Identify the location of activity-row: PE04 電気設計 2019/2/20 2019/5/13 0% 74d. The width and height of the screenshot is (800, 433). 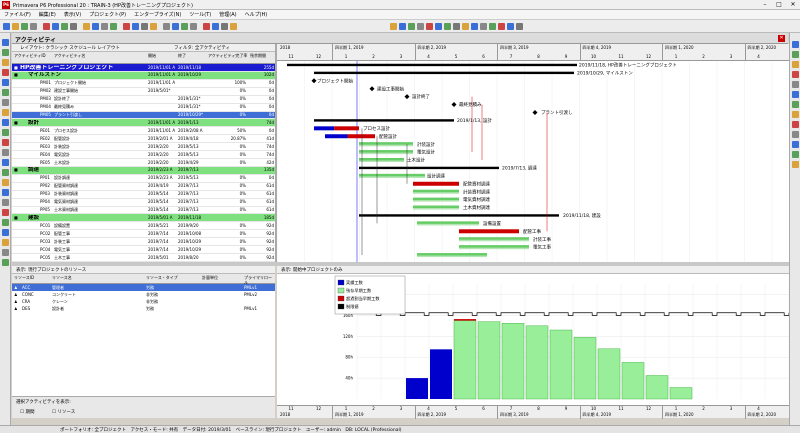
(143, 155).